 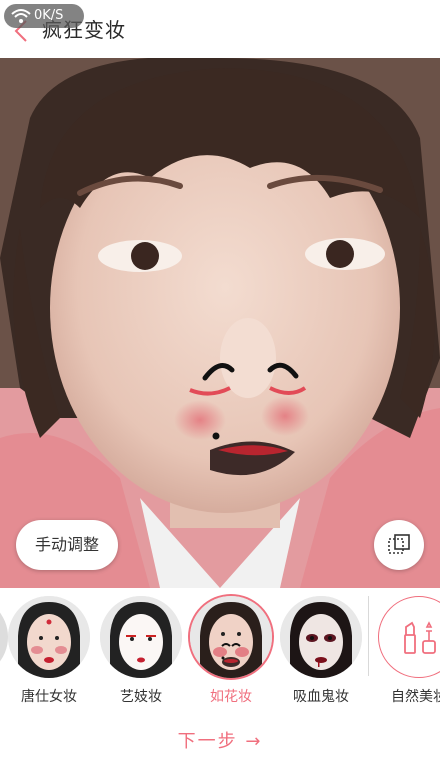 I want to click on next-step-button: 下一步 →, so click(x=220, y=742).